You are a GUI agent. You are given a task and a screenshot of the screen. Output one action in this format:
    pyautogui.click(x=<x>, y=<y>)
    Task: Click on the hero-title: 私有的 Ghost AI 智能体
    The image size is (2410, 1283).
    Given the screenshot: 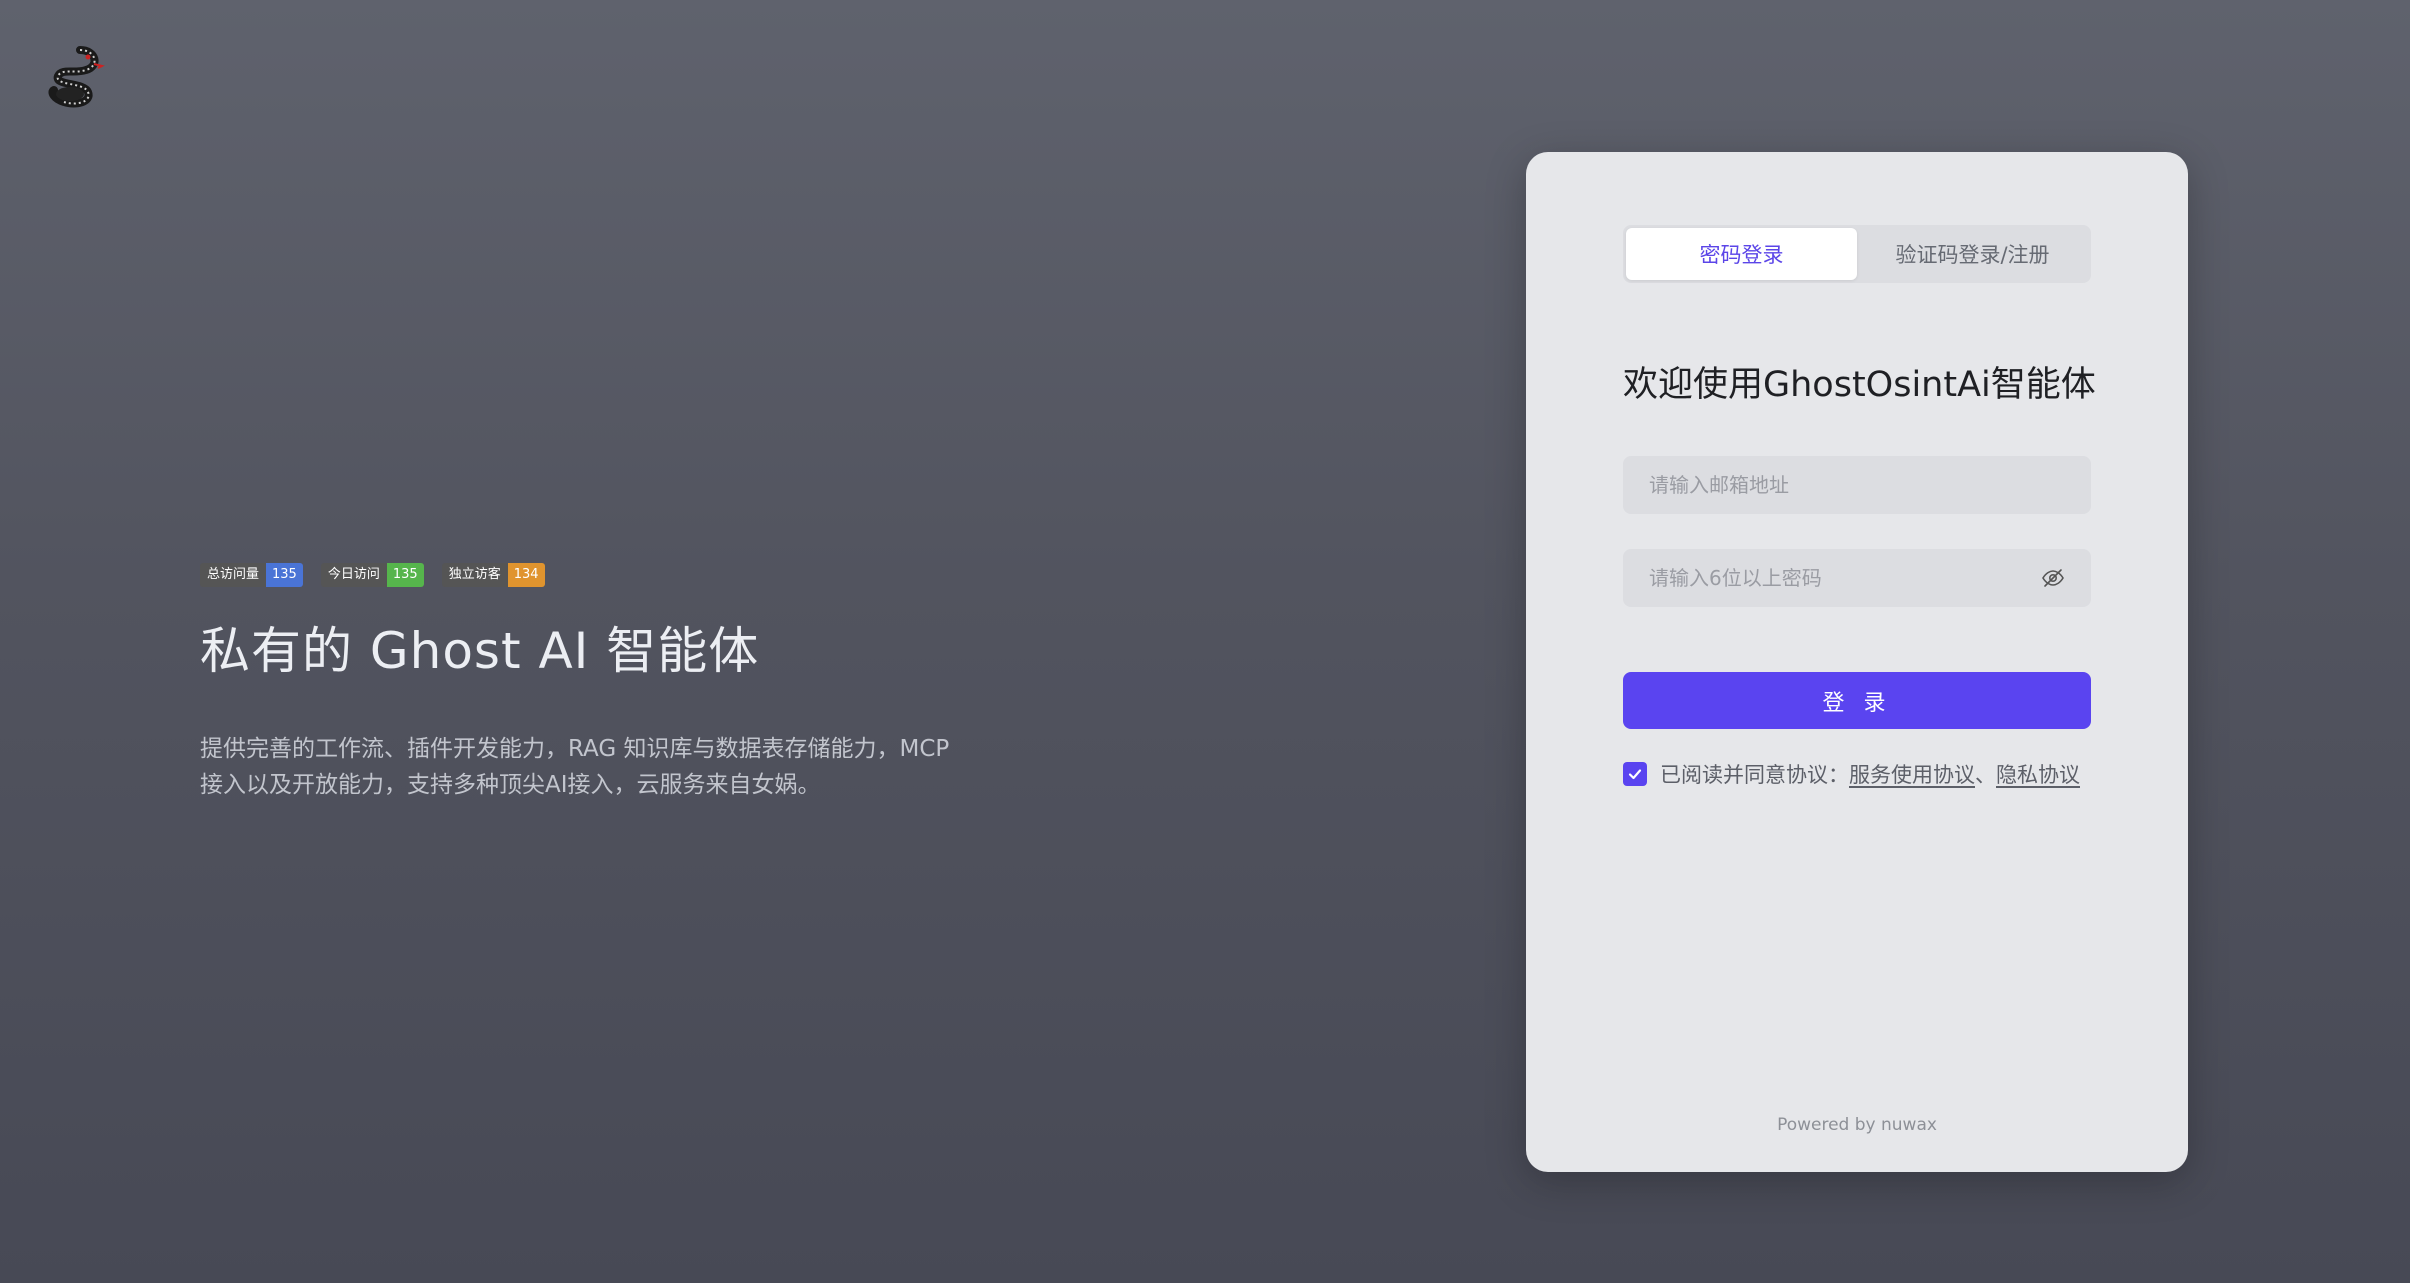 What is the action you would take?
    pyautogui.click(x=480, y=651)
    